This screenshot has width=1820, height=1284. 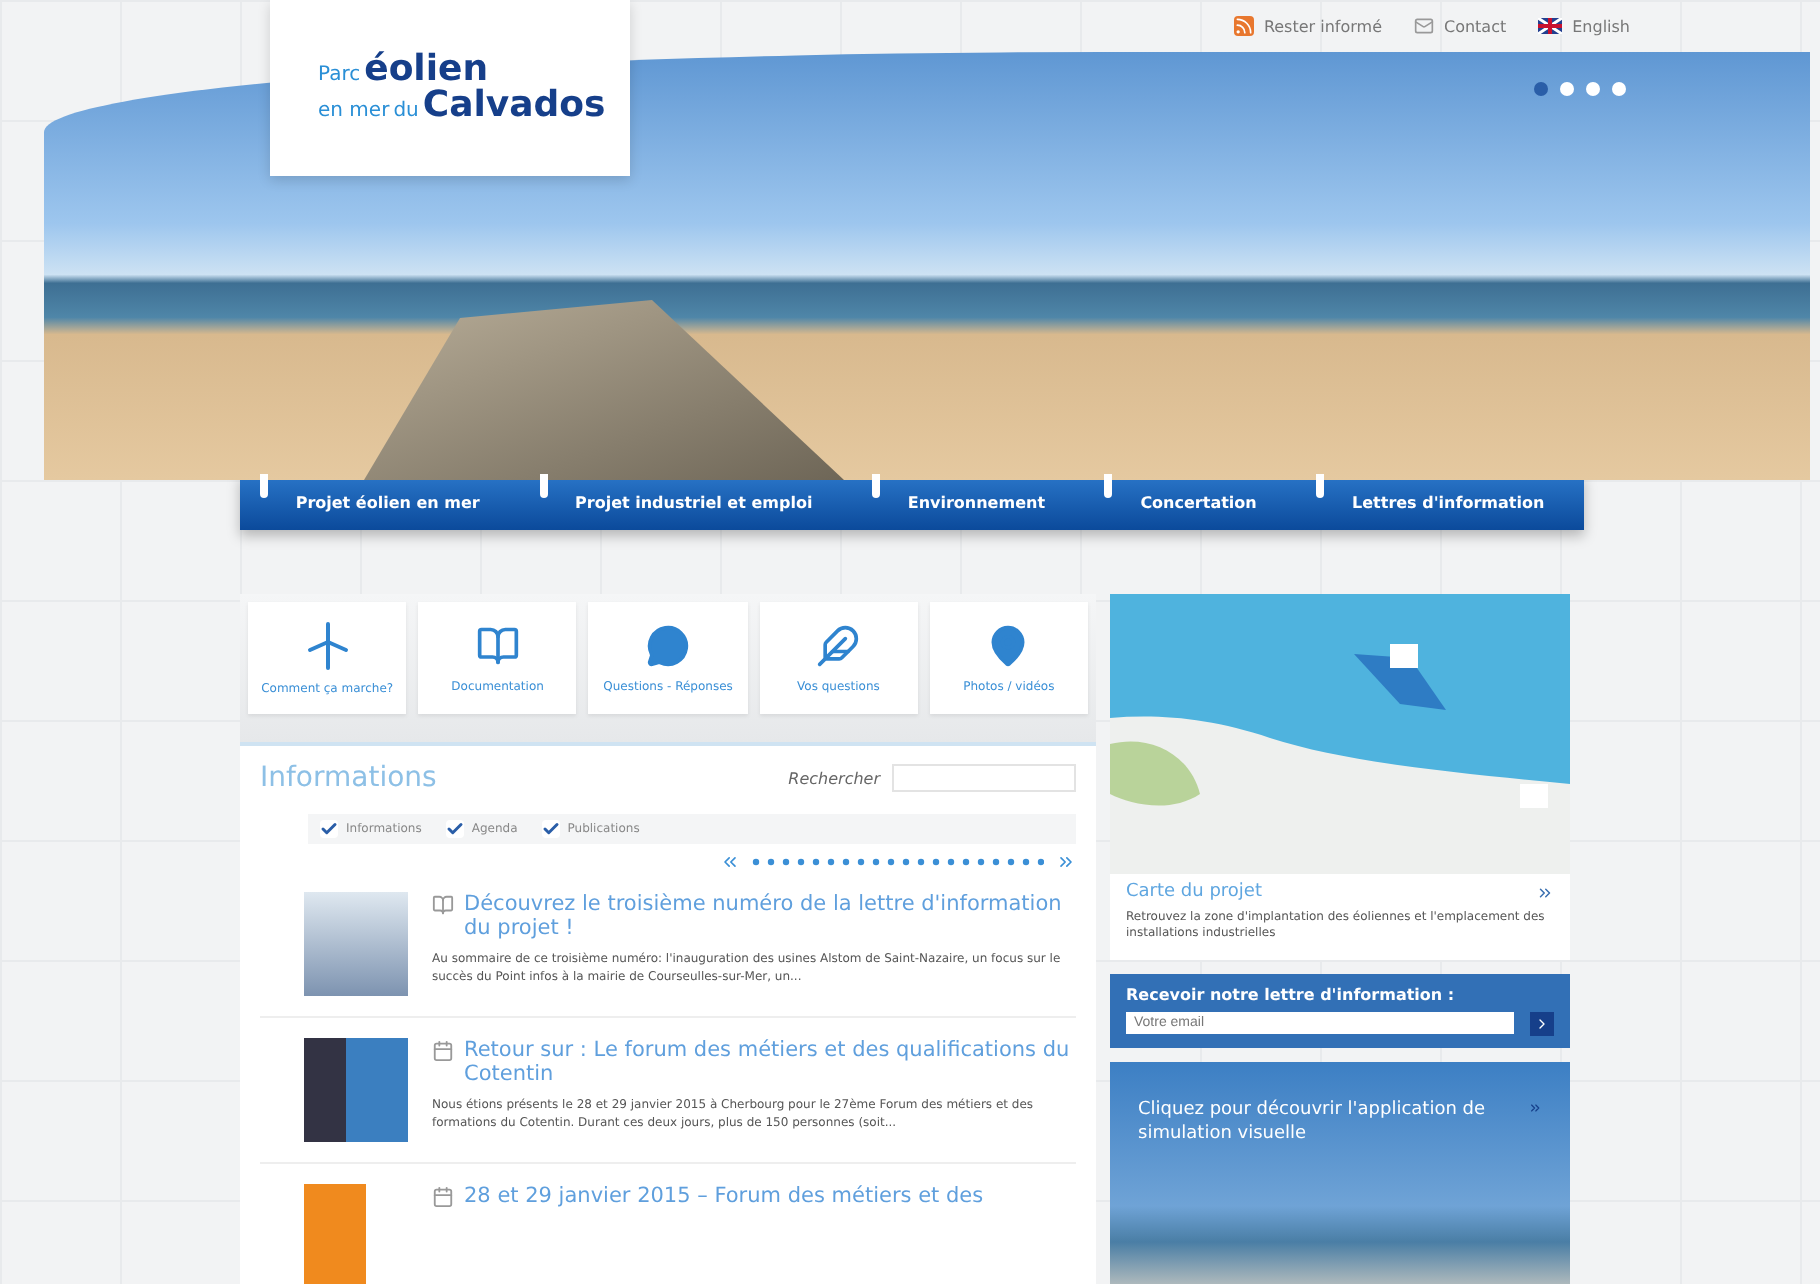 What do you see at coordinates (1291, 994) in the screenshot?
I see `newsletter-title: Recevoir notre lettre d'information :` at bounding box center [1291, 994].